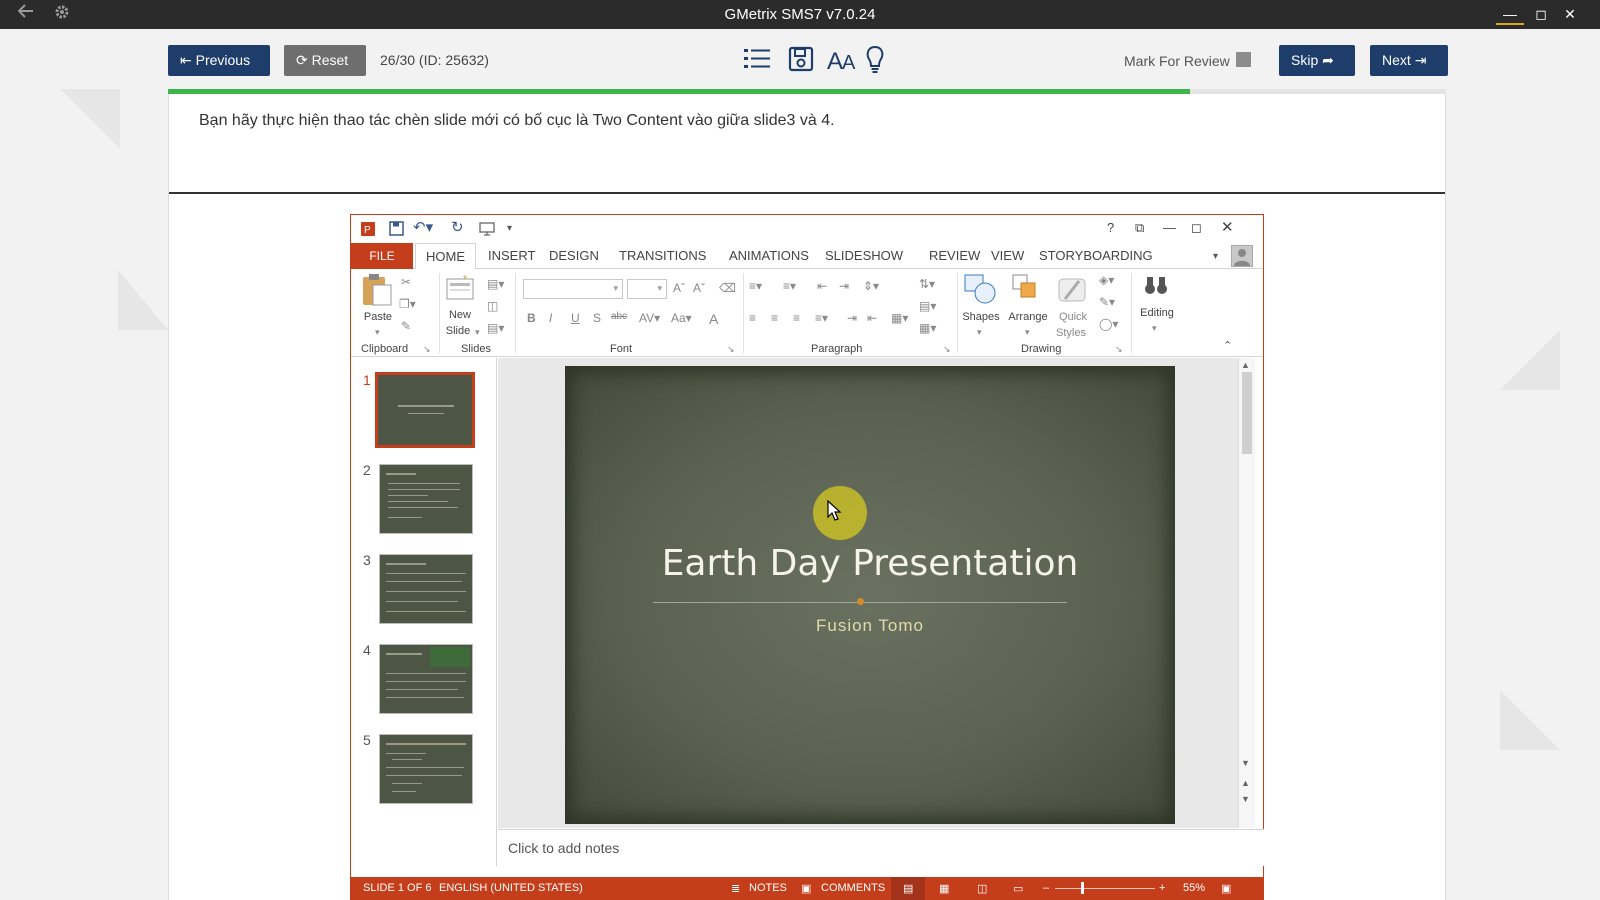  What do you see at coordinates (1046, 888) in the screenshot?
I see `zoom-out-icon: –` at bounding box center [1046, 888].